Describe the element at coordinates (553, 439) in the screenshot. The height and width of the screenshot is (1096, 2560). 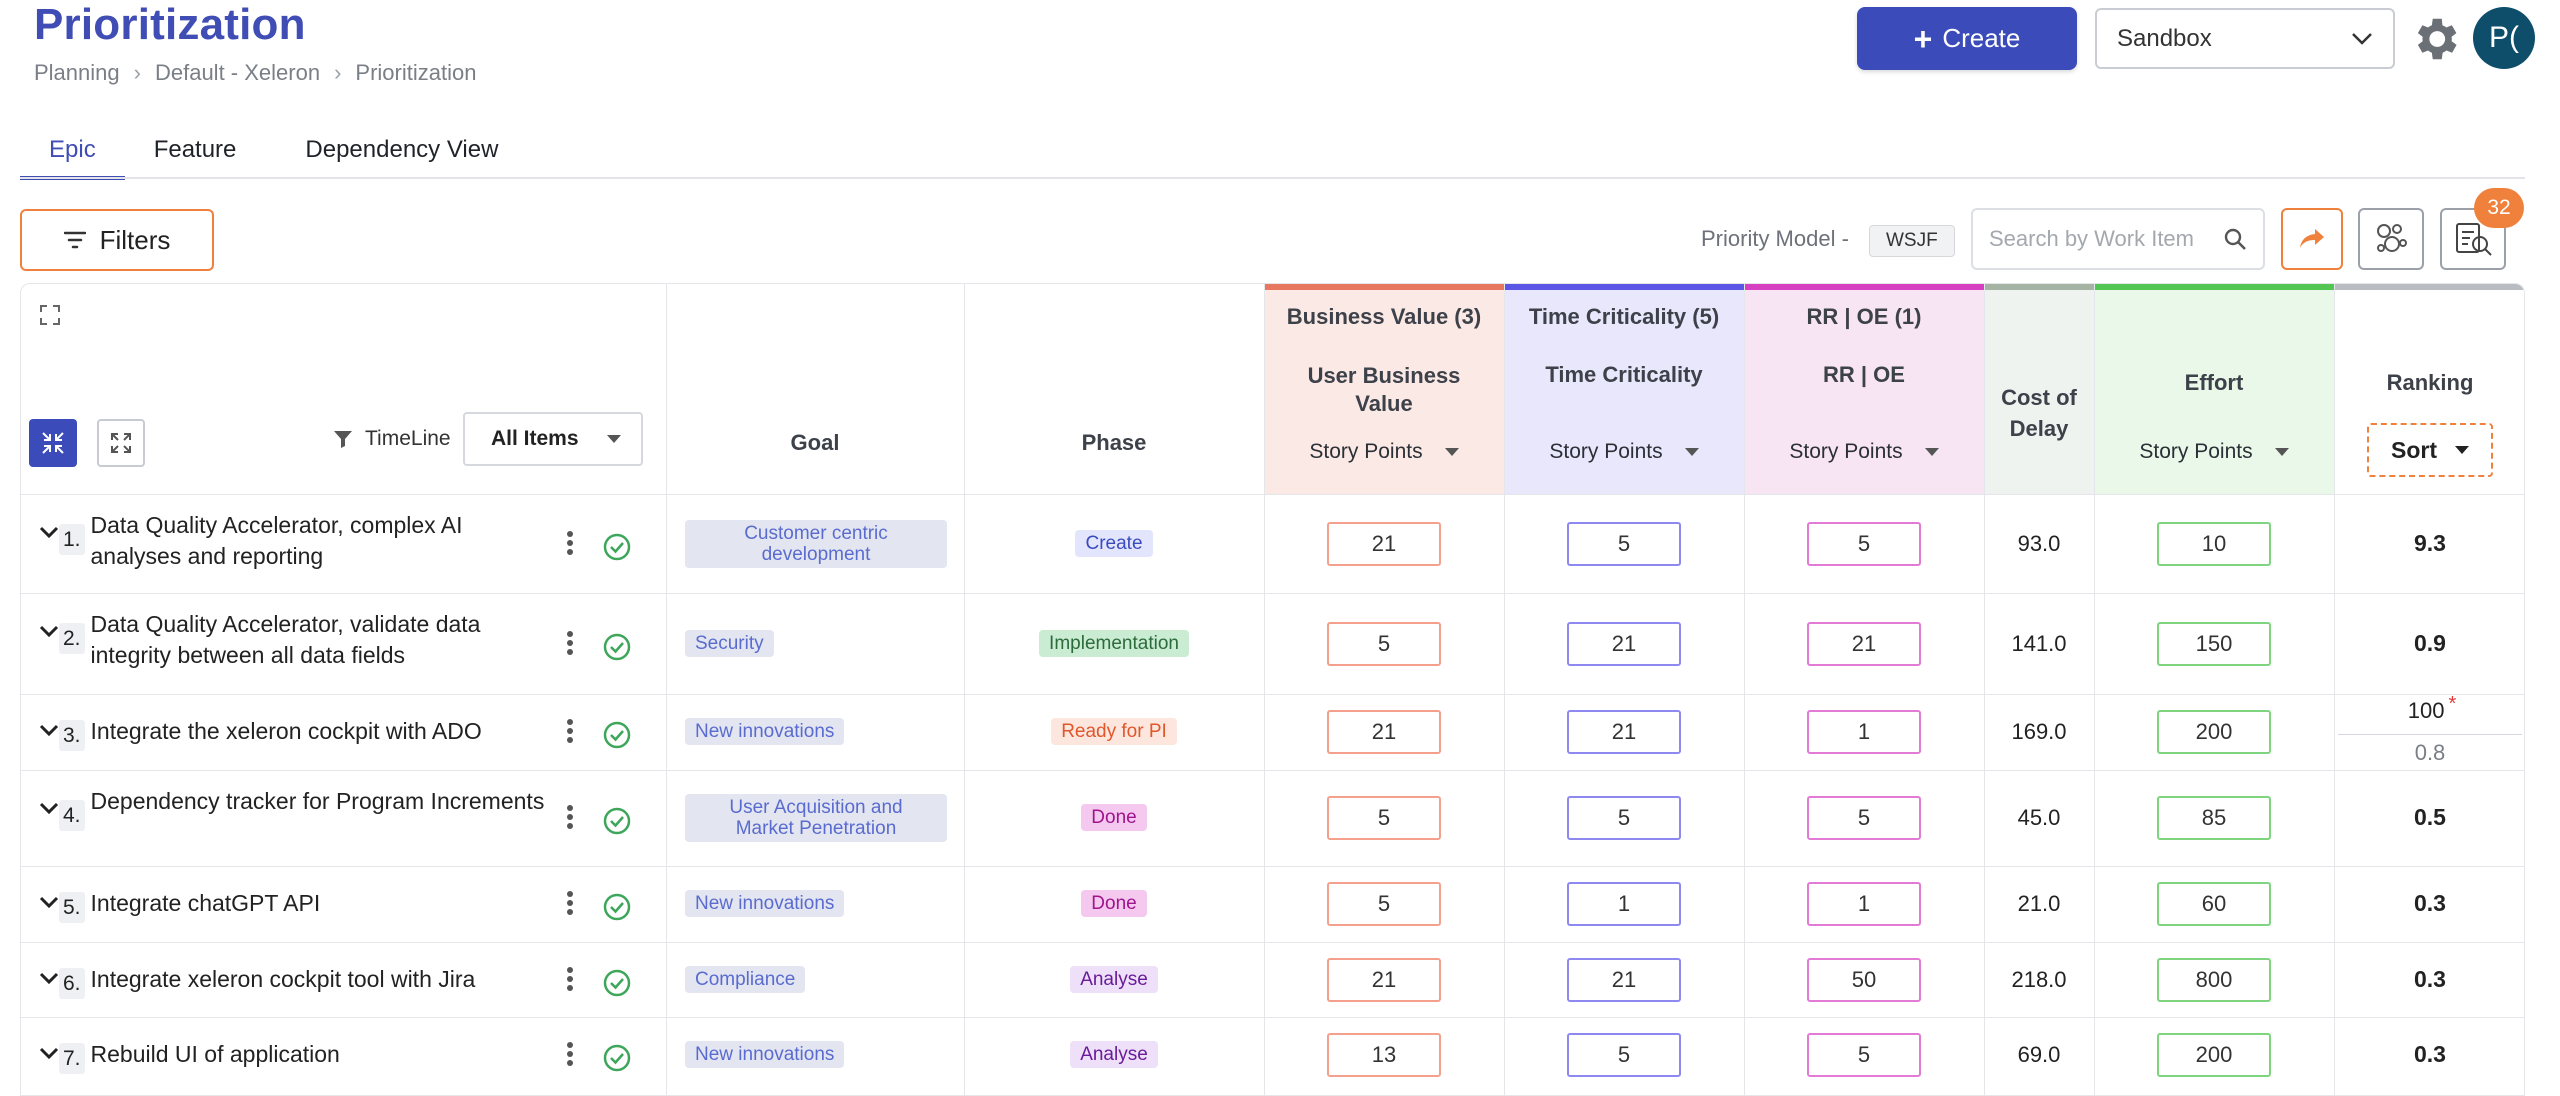
I see `timeline-select: All Items` at that location.